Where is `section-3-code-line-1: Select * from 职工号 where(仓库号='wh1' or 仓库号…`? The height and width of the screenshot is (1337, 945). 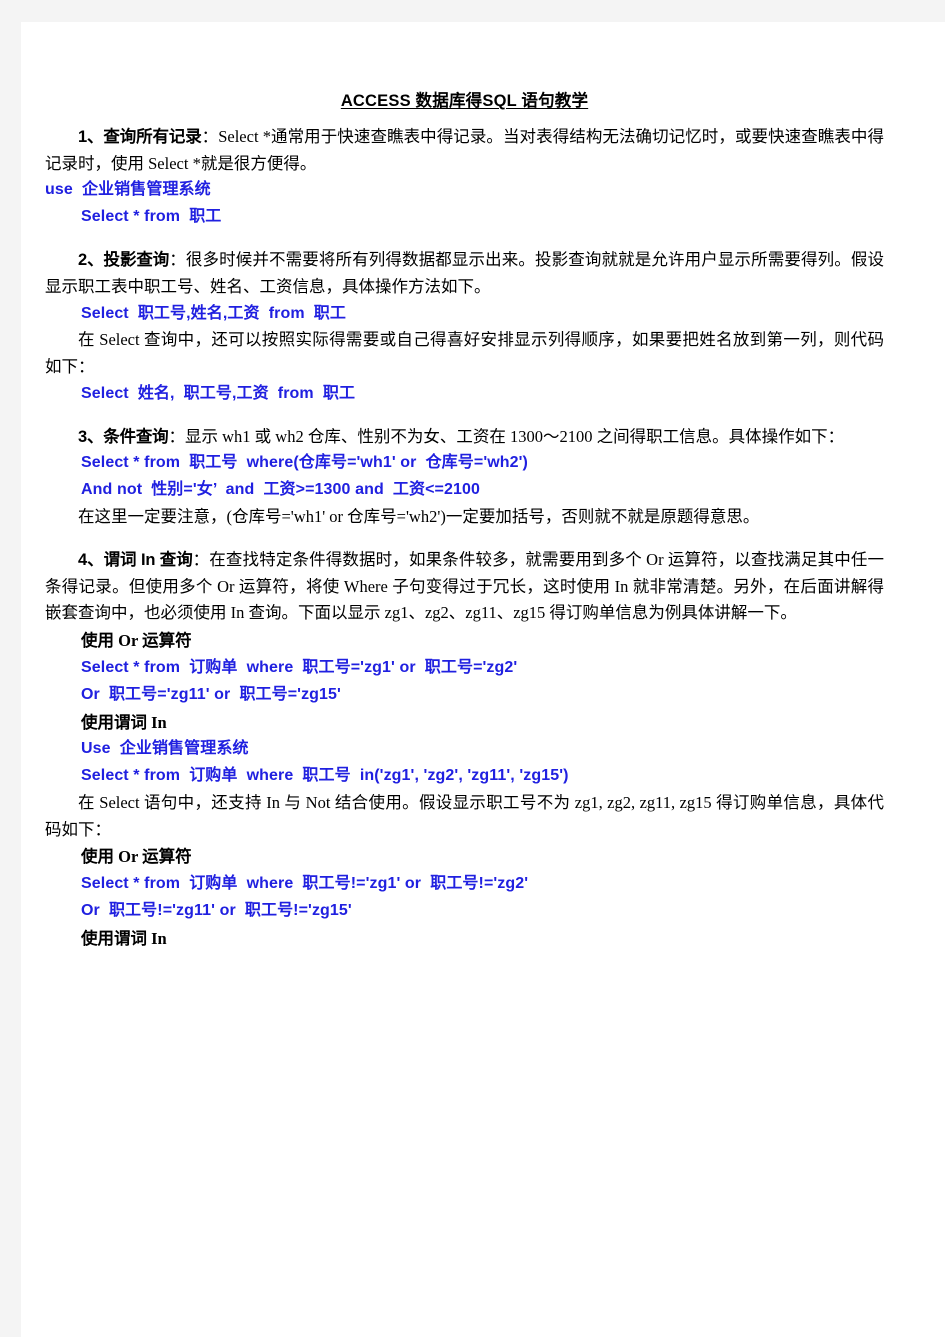 section-3-code-line-1: Select * from 职工号 where(仓库号='wh1' or 仓库号… is located at coordinates (304, 463).